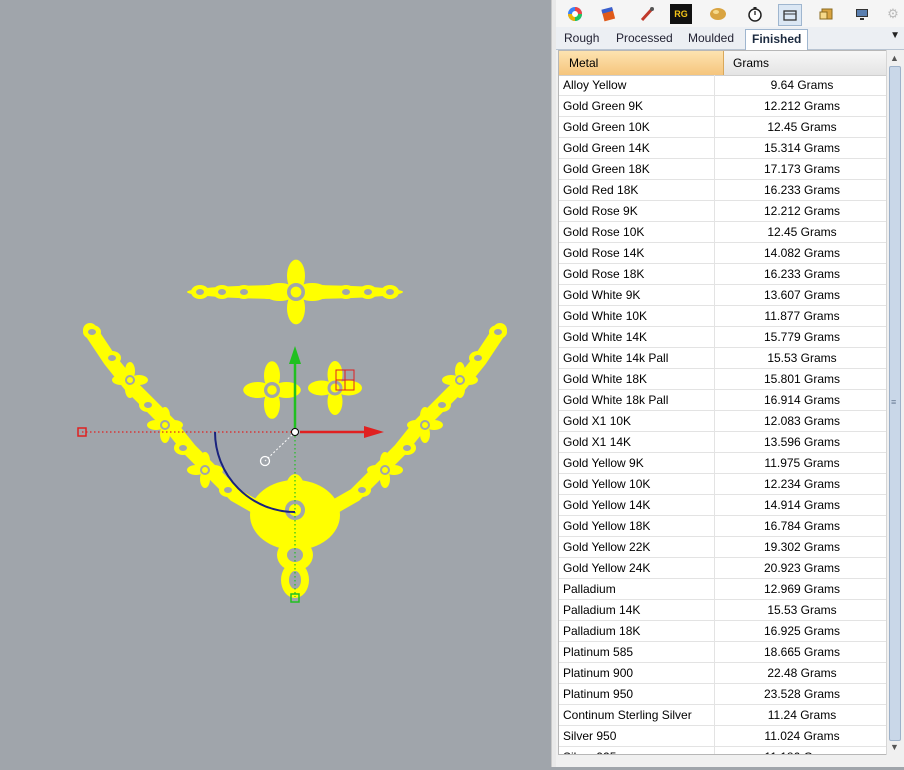 The image size is (904, 770). What do you see at coordinates (806, 63) in the screenshot?
I see `column-header-grams: Grams` at bounding box center [806, 63].